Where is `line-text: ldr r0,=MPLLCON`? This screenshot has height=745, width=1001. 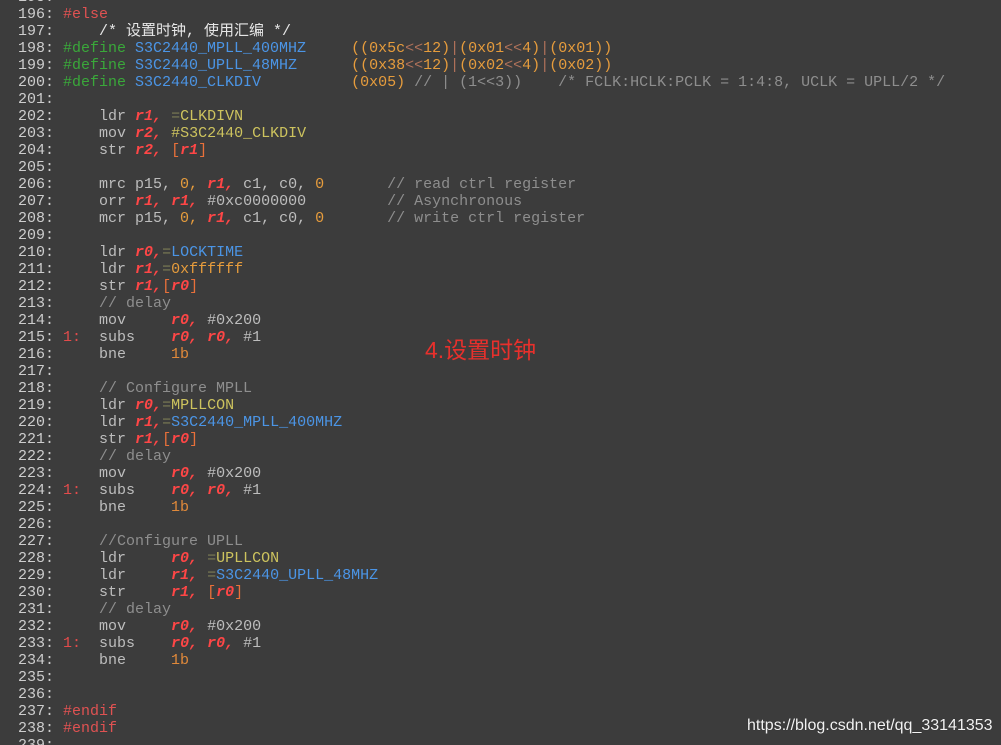
line-text: ldr r0,=MPLLCON is located at coordinates (532, 405).